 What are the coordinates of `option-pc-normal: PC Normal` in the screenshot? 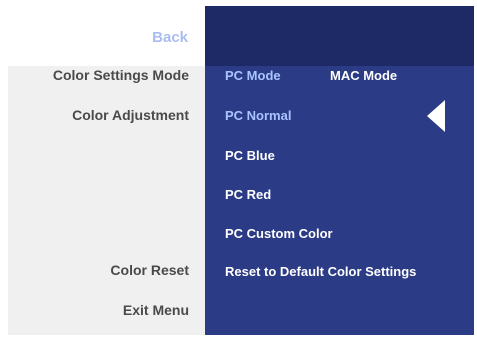 It's located at (258, 115).